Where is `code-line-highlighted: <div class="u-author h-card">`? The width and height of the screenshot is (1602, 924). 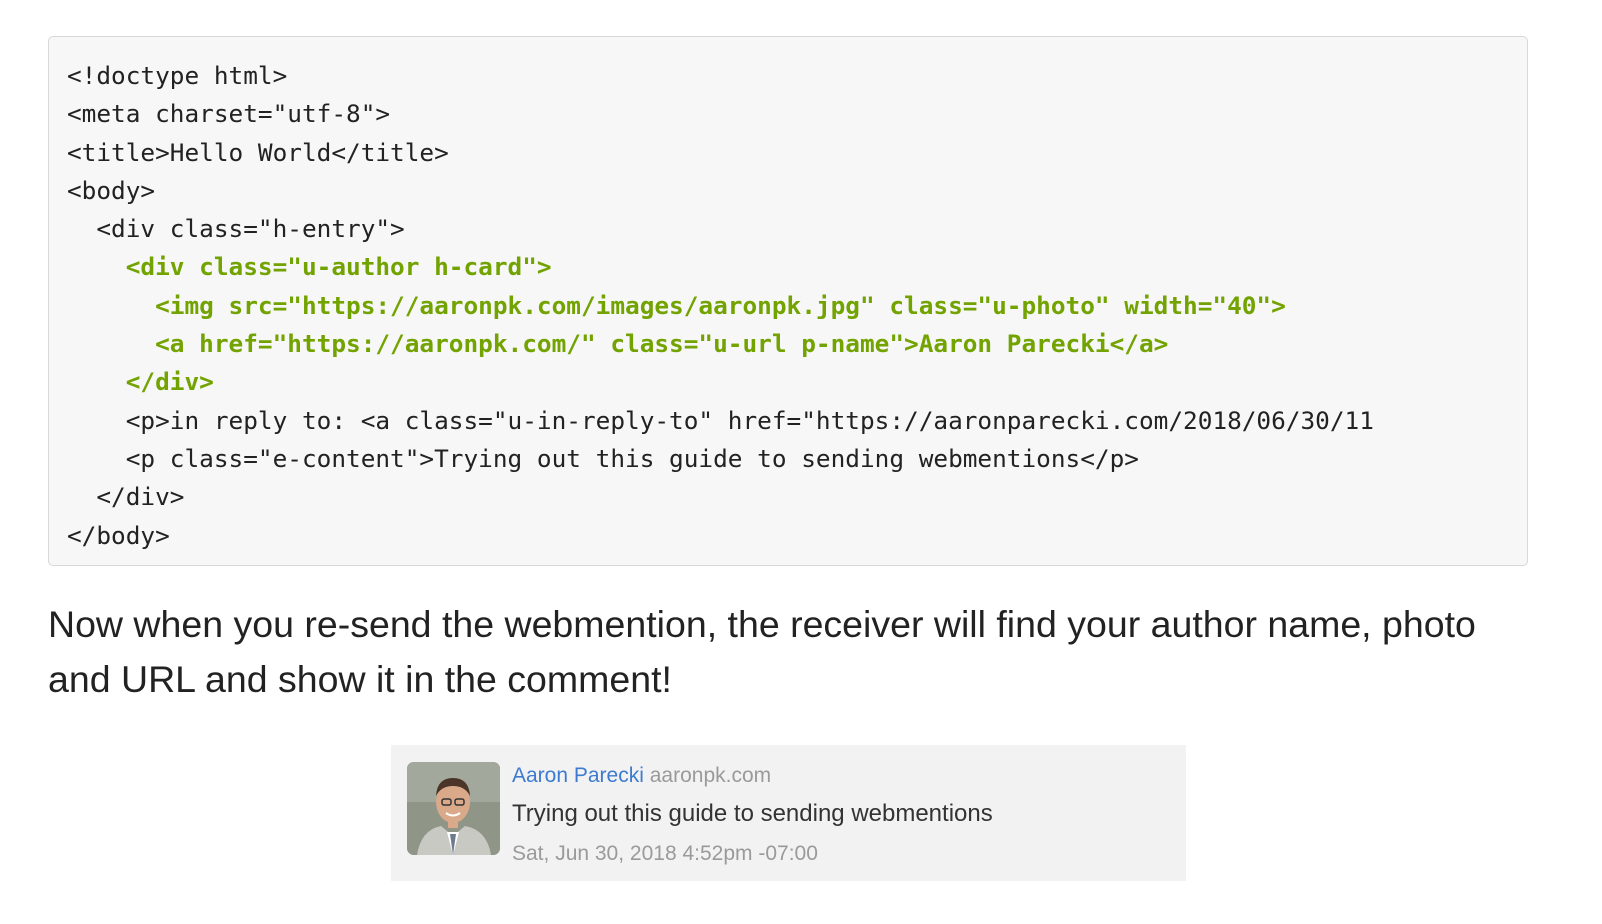
code-line-highlighted: <div class="u-author h-card"> is located at coordinates (309, 267).